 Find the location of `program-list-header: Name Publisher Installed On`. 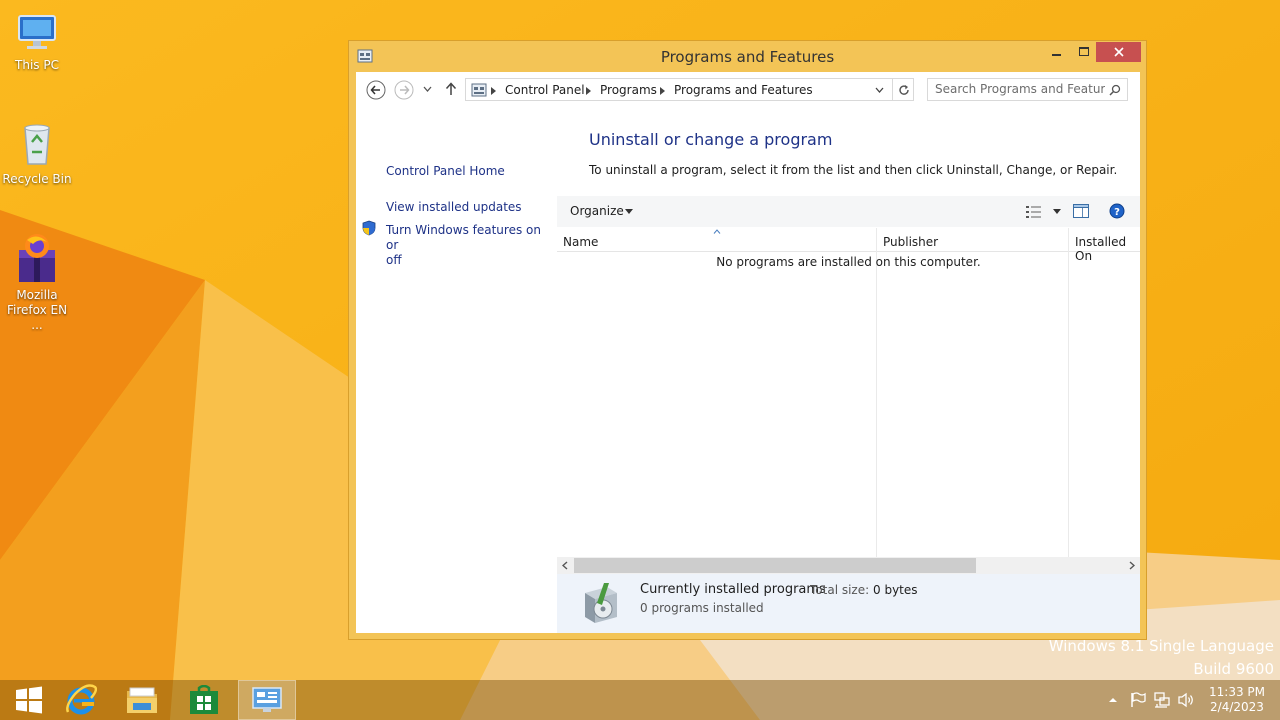

program-list-header: Name Publisher Installed On is located at coordinates (848, 245).